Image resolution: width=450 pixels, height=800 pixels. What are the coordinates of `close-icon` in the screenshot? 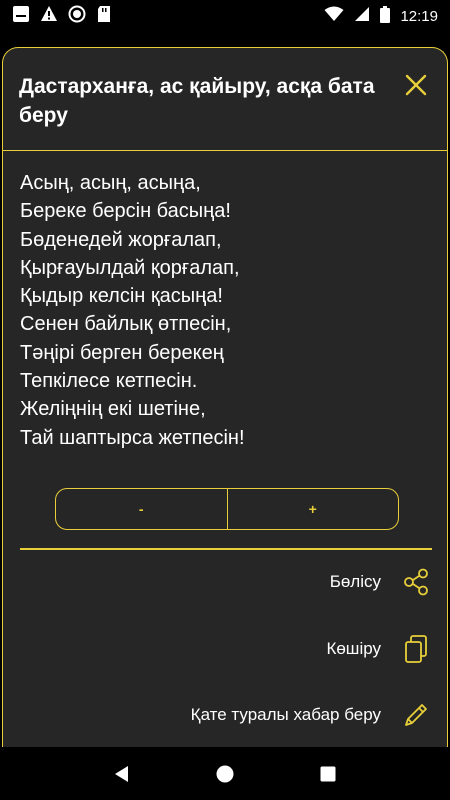 It's located at (416, 85).